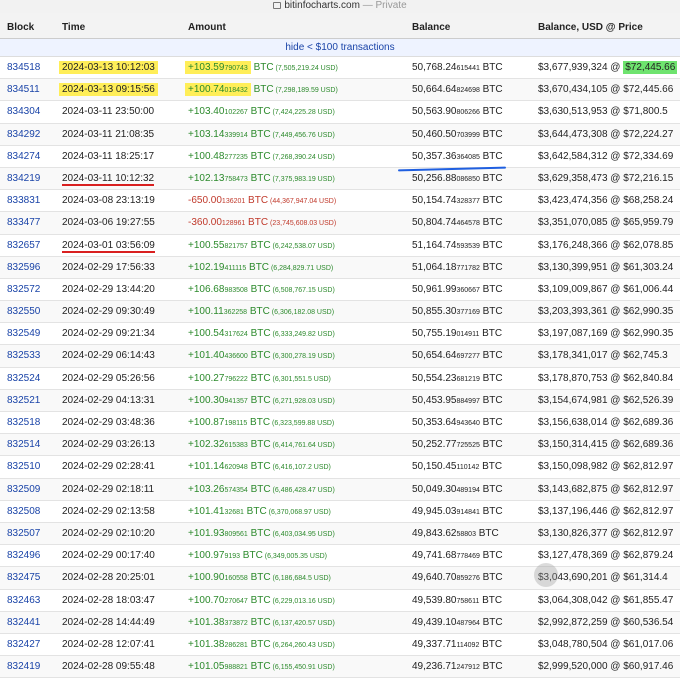  I want to click on tx-time-value: 2024-02-29 17:56:33, so click(108, 267).